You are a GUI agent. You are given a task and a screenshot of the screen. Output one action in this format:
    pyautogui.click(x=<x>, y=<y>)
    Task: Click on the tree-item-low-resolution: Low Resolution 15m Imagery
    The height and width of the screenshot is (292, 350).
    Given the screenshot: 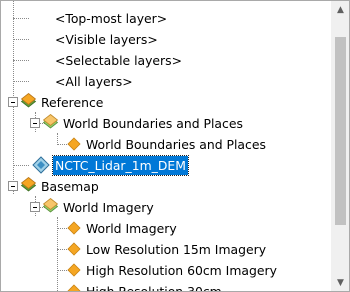 What is the action you would take?
    pyautogui.click(x=176, y=249)
    